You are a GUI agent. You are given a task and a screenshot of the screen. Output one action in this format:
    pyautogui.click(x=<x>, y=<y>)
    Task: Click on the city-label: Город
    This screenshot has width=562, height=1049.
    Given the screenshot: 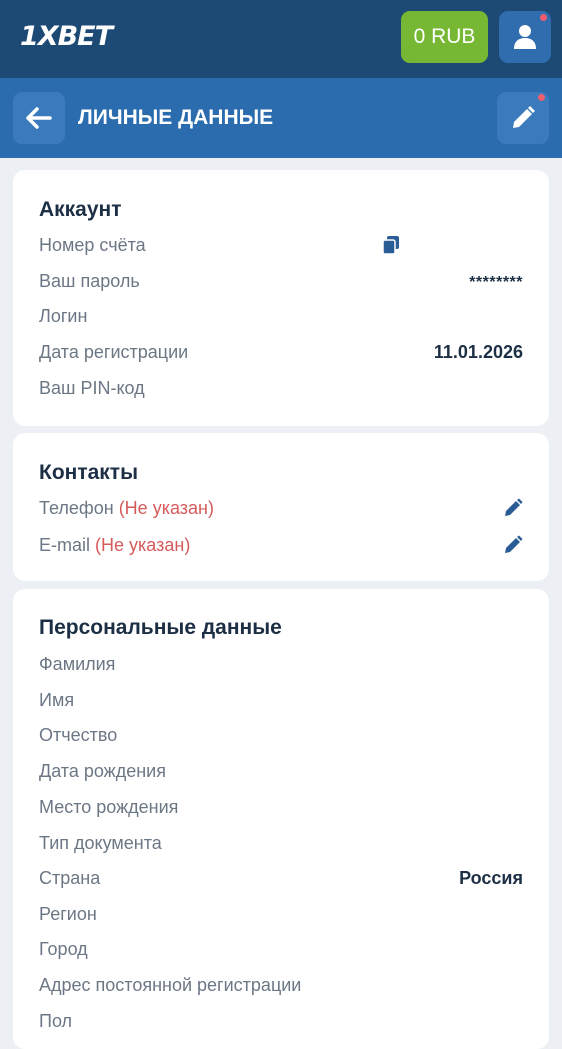 What is the action you would take?
    pyautogui.click(x=63, y=949)
    